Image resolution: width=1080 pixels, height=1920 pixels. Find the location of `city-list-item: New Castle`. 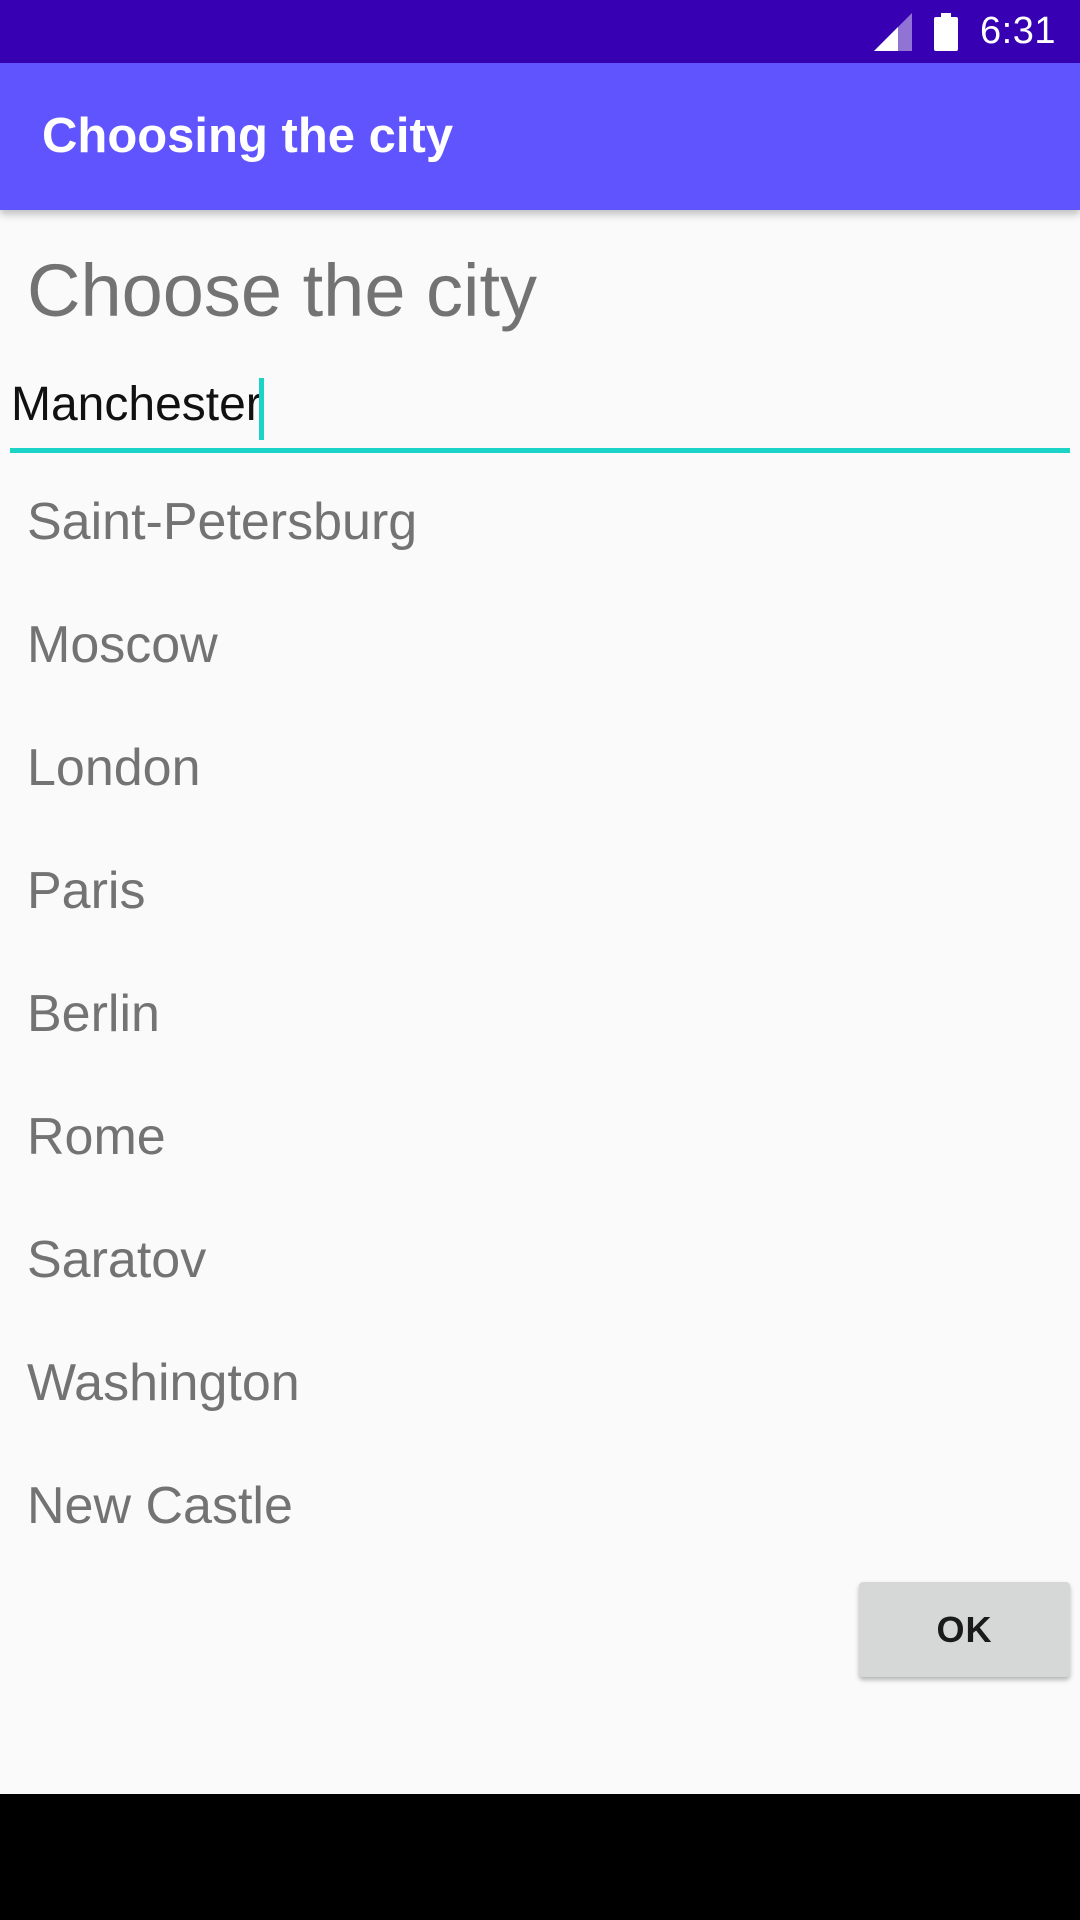

city-list-item: New Castle is located at coordinates (540, 1505).